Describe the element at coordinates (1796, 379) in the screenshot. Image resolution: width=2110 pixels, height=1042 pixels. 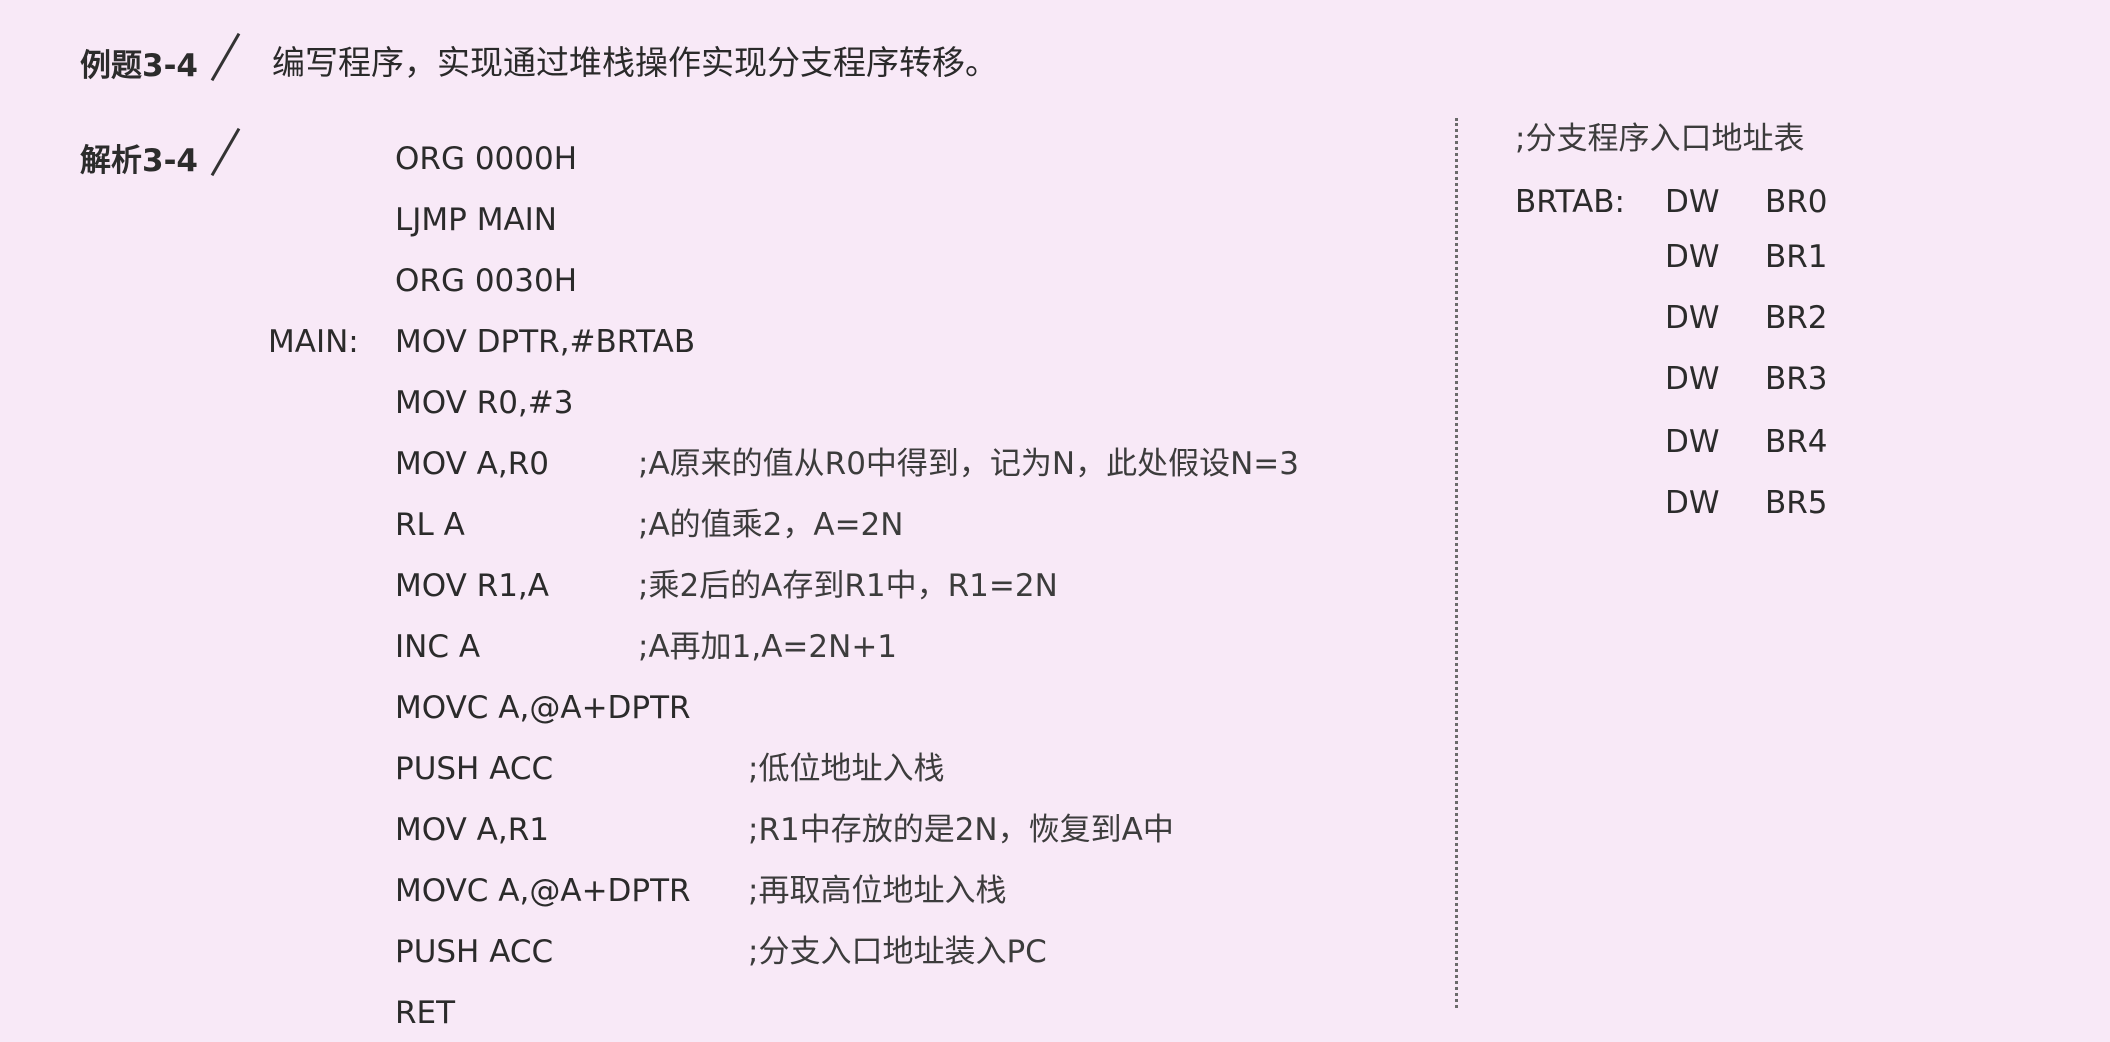
I see `table-arg: BR3` at that location.